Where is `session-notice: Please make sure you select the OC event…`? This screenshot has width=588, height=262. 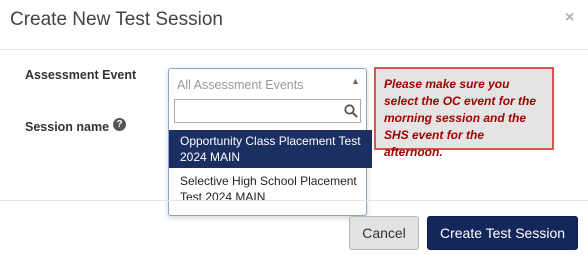
session-notice: Please make sure you select the OC event… is located at coordinates (464, 113).